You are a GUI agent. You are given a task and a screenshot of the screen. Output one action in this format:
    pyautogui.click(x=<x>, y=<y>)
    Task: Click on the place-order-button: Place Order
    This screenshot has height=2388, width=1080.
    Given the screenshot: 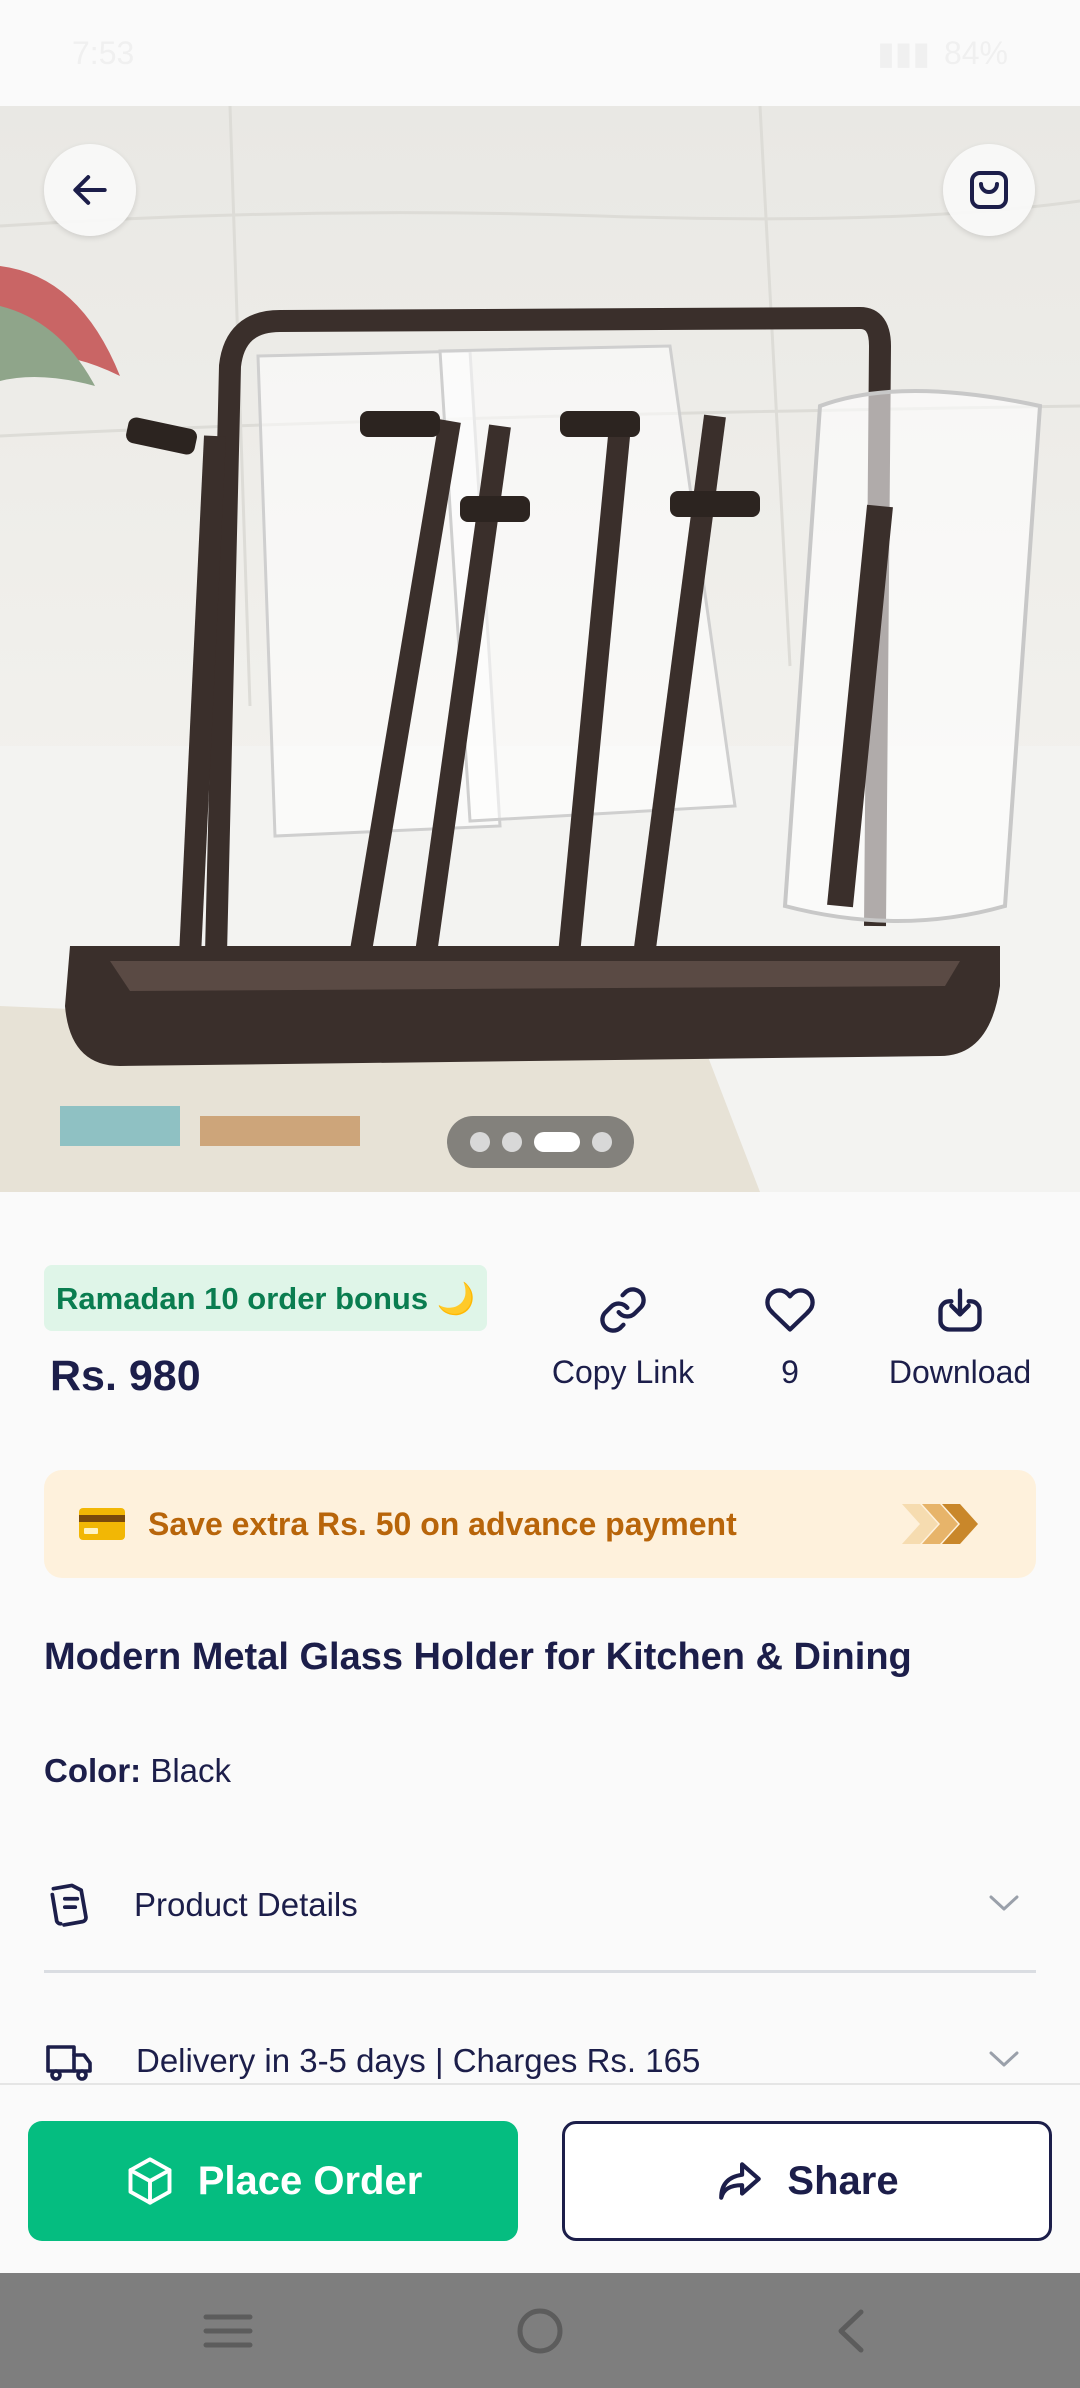 What is the action you would take?
    pyautogui.click(x=273, y=2181)
    